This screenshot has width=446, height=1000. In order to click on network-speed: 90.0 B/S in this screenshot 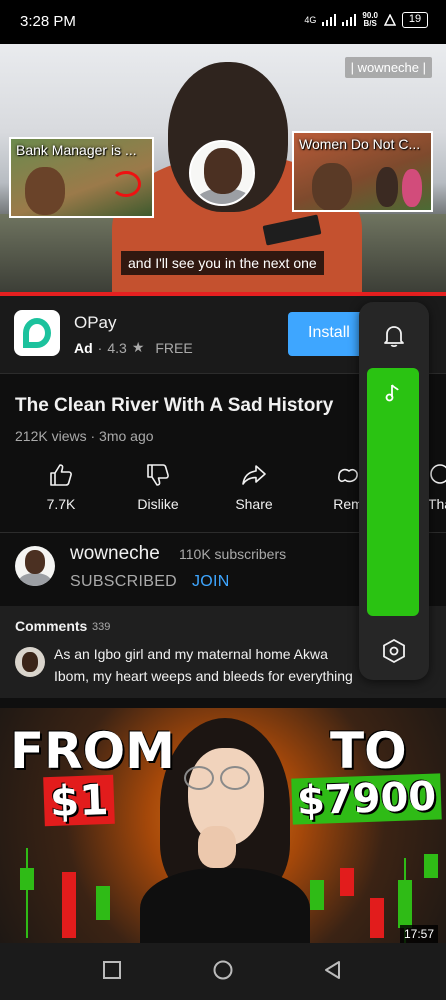, I will do `click(370, 19)`.